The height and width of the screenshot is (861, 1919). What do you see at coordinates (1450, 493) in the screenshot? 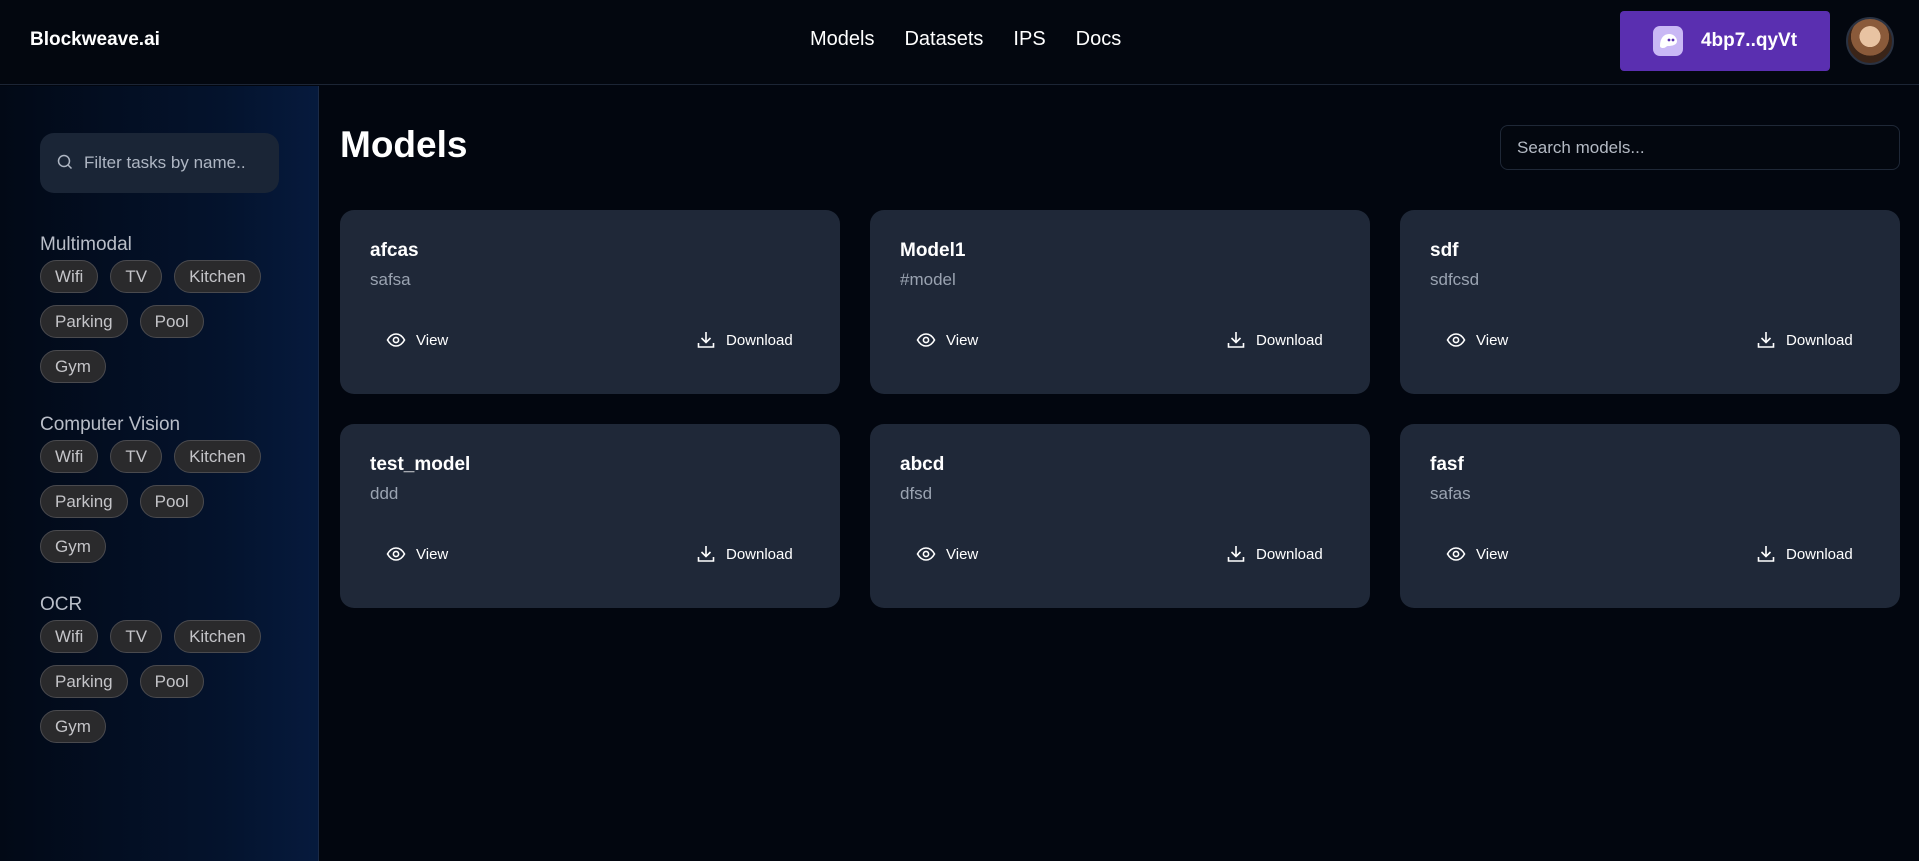
I see `model-description: safas` at bounding box center [1450, 493].